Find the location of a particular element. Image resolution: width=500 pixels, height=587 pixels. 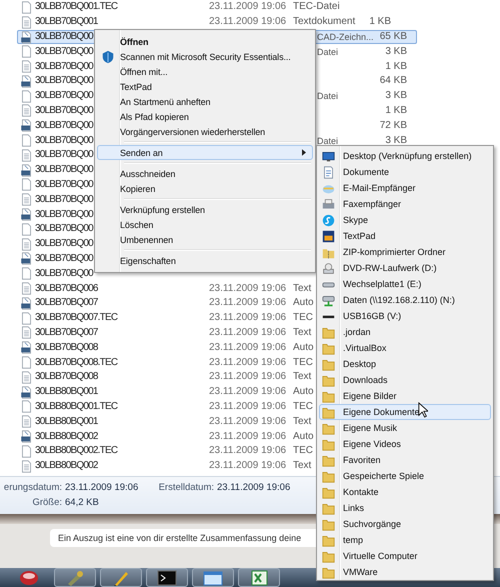

menu-item: An Startmenü anheften is located at coordinates (205, 101).